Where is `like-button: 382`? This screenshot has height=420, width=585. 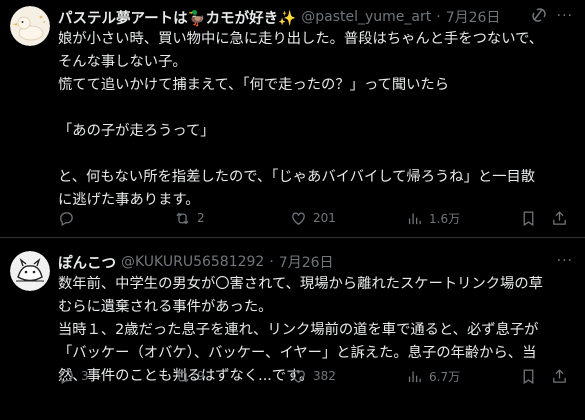 like-button: 382 is located at coordinates (313, 376).